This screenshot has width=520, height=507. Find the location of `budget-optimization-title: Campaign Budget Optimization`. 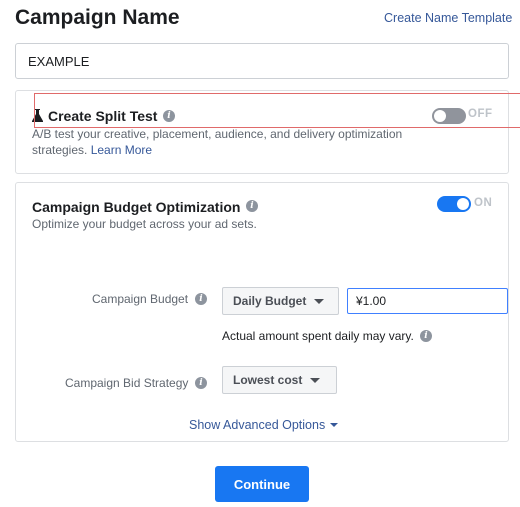

budget-optimization-title: Campaign Budget Optimization is located at coordinates (136, 207).